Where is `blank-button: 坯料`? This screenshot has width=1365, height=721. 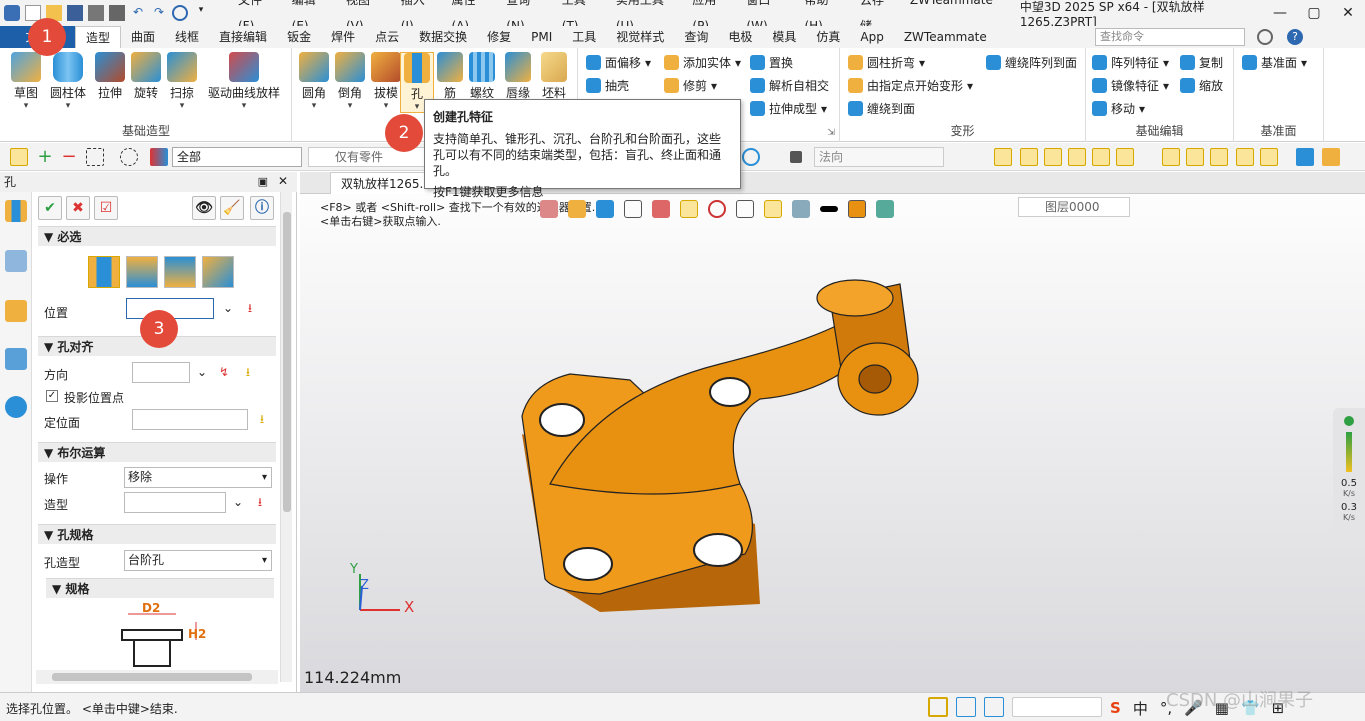
blank-button: 坯料 is located at coordinates (554, 76).